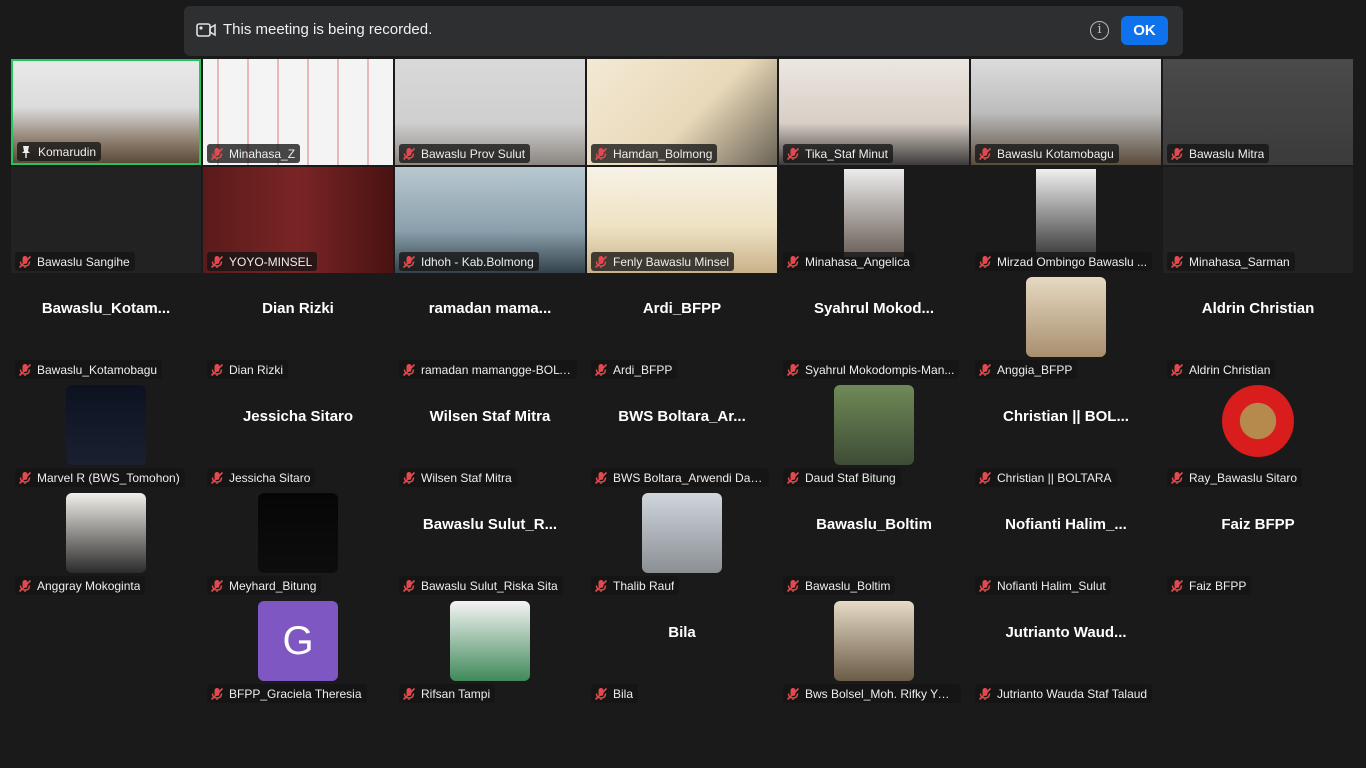 This screenshot has height=768, width=1366. What do you see at coordinates (874, 220) in the screenshot?
I see `participant-tile: Minahasa_Angelica` at bounding box center [874, 220].